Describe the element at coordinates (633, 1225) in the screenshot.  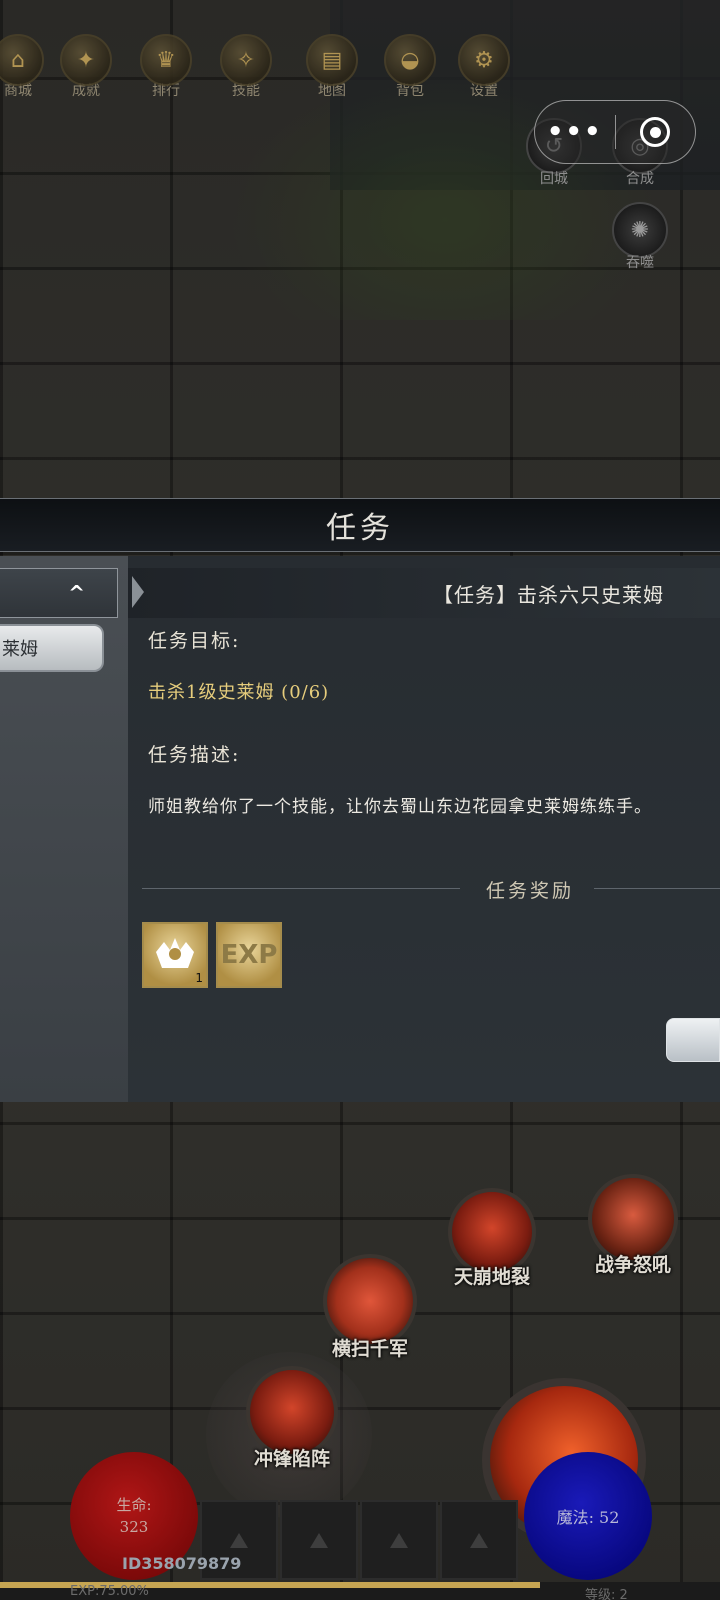
I see `skill-zhanzheng: 战争怒吼` at that location.